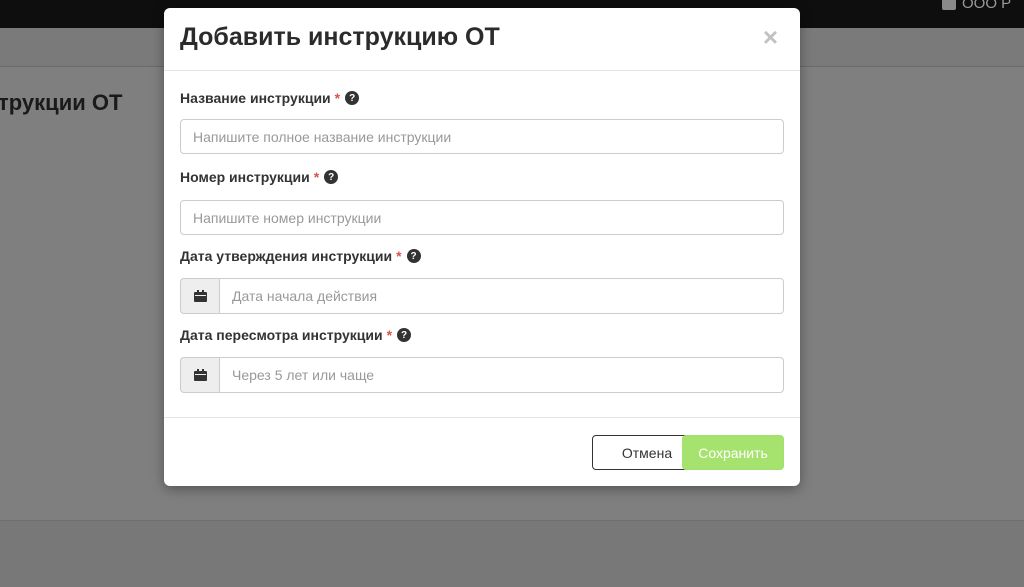  I want to click on save-button: Сохранить, so click(733, 452).